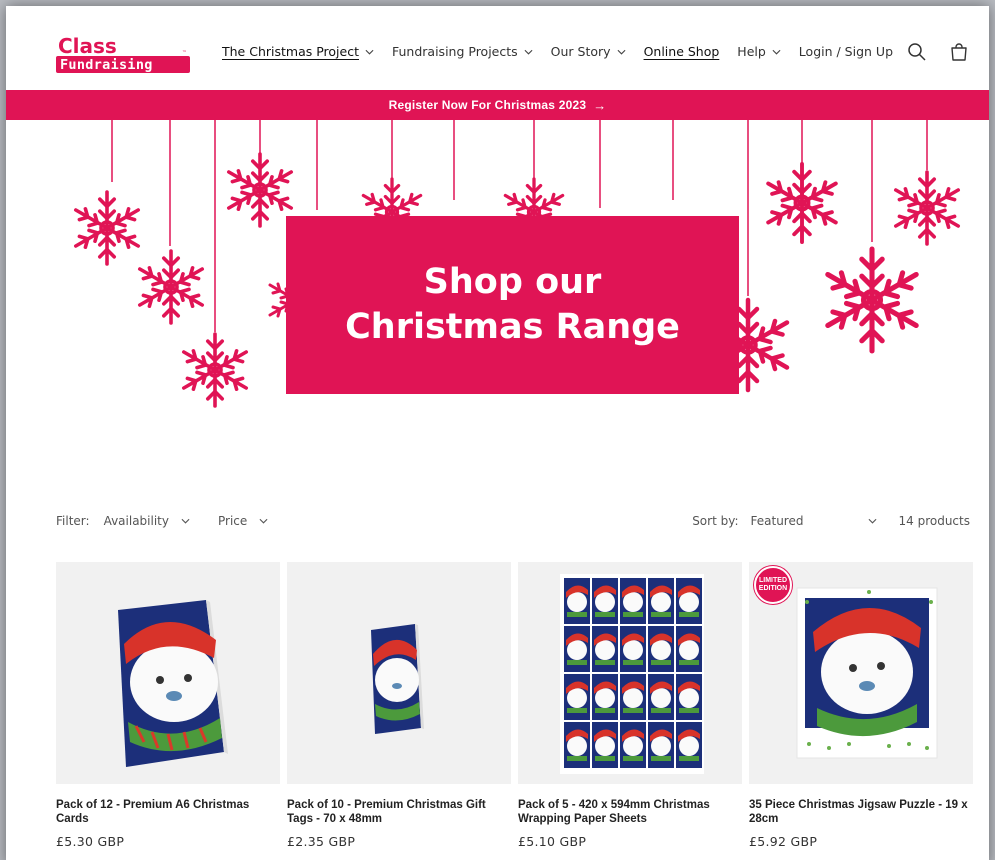 Image resolution: width=995 pixels, height=860 pixels. Describe the element at coordinates (487, 105) in the screenshot. I see `announcement-text: Register Now For Christmas 2023` at that location.